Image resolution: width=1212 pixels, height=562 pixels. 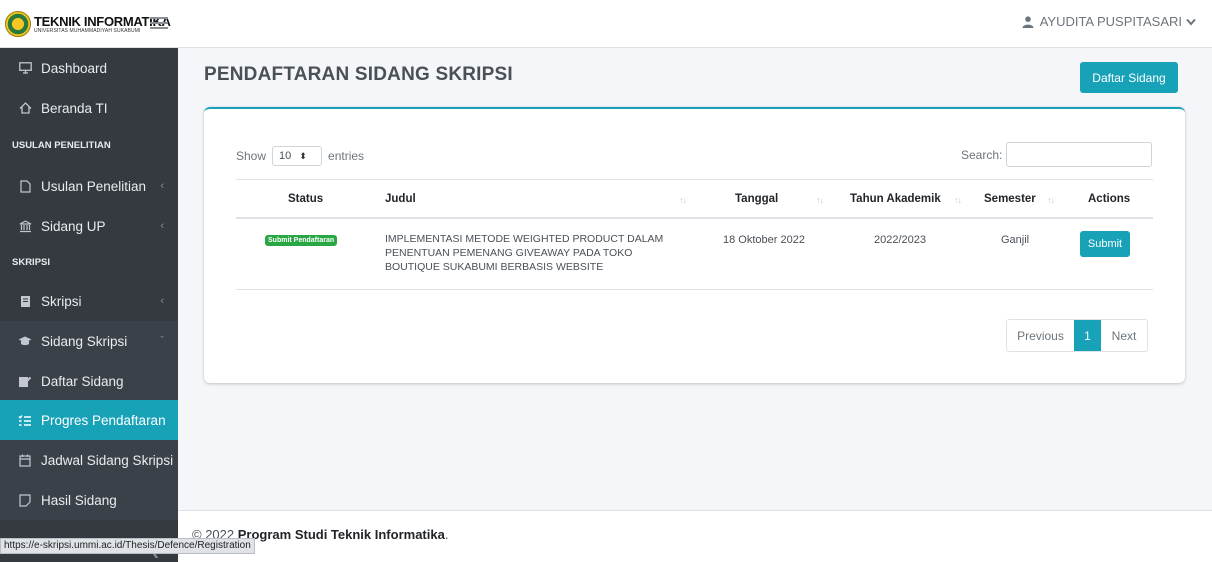 What do you see at coordinates (1010, 199) in the screenshot?
I see `column-header-semester: Semester` at bounding box center [1010, 199].